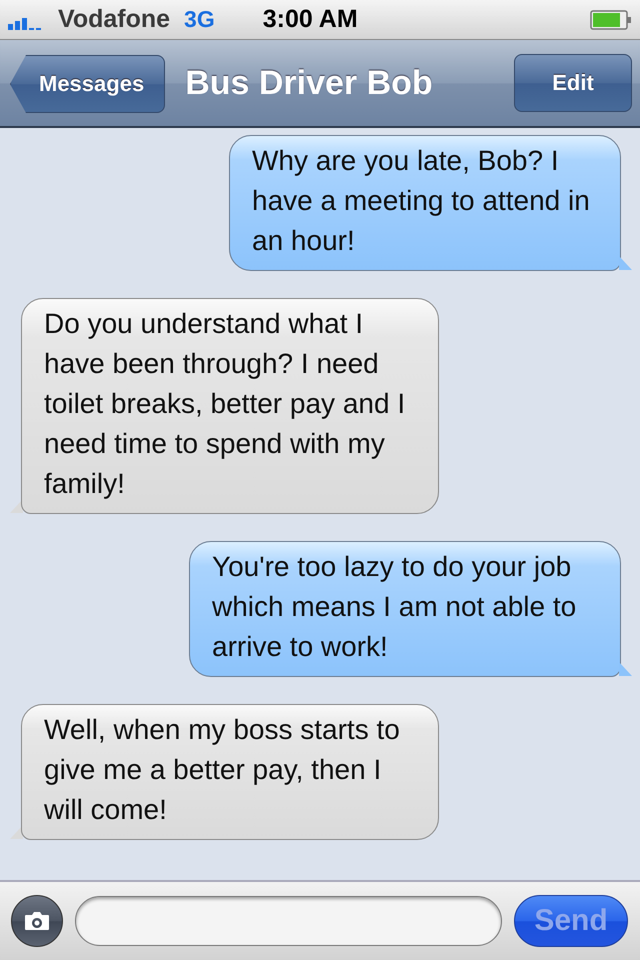 This screenshot has width=640, height=960. Describe the element at coordinates (573, 83) in the screenshot. I see `edit-button: Edit` at that location.